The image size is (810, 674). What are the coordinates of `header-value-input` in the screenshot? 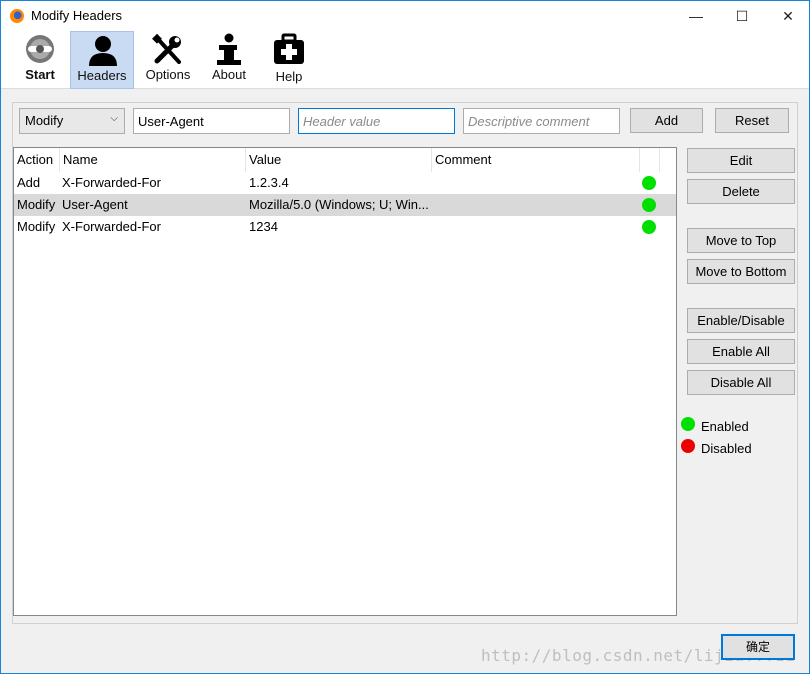 It's located at (376, 121).